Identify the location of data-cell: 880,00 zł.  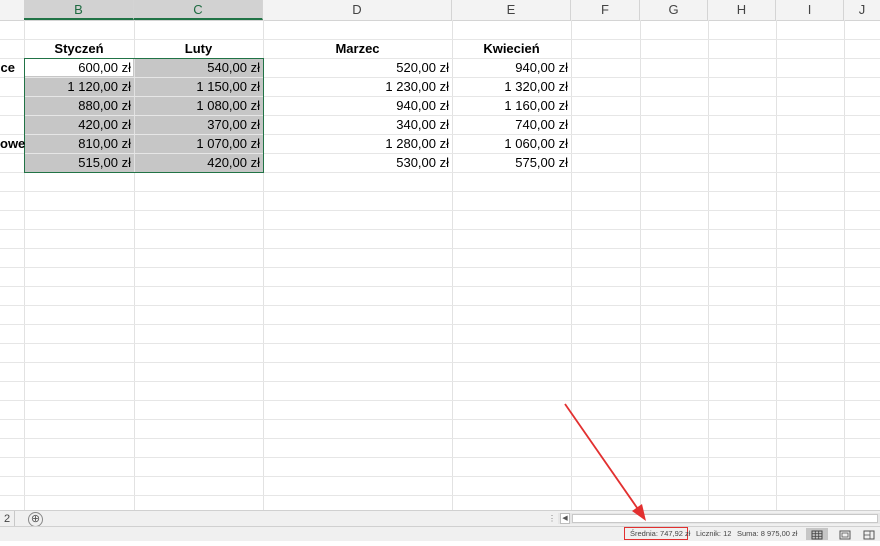
(77, 105).